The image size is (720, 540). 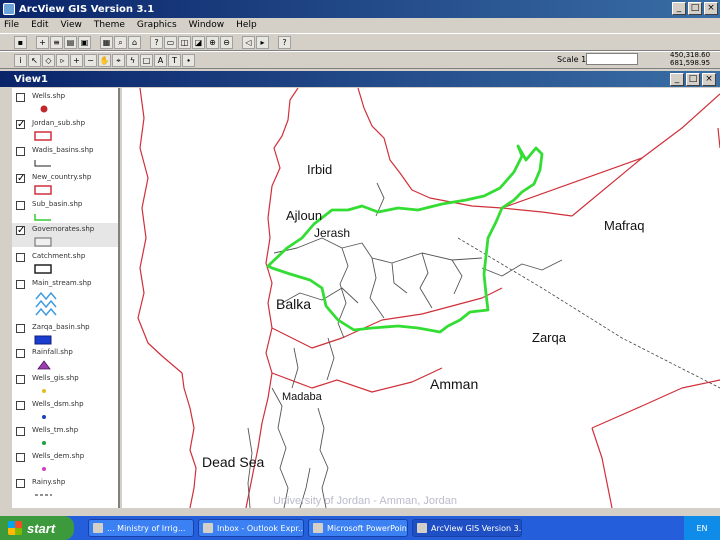 I want to click on layer-wells-dem: Wells_dem.shp, so click(x=65, y=462).